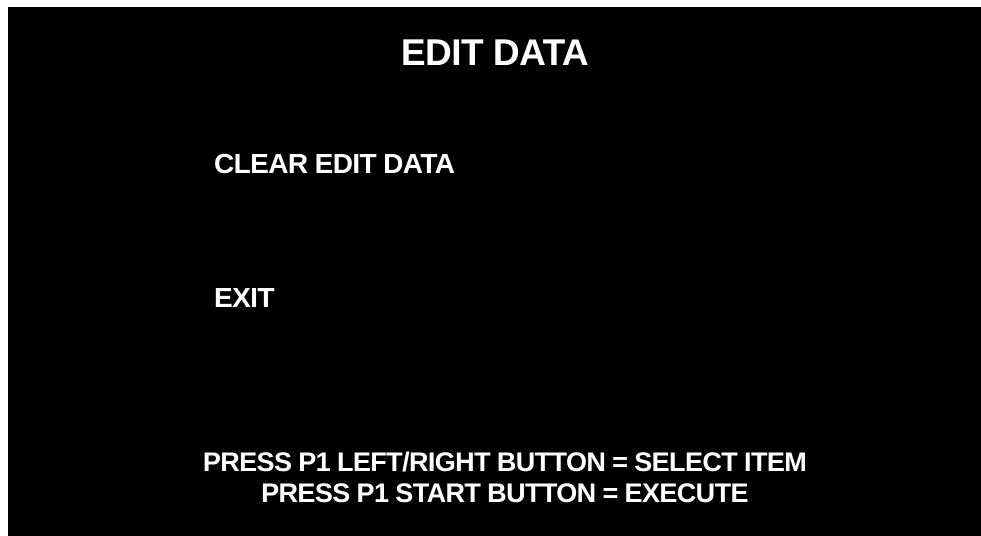 The width and height of the screenshot is (981, 536). What do you see at coordinates (334, 164) in the screenshot?
I see `menu-item-clear-edit-data: CLEAR EDIT DATA` at bounding box center [334, 164].